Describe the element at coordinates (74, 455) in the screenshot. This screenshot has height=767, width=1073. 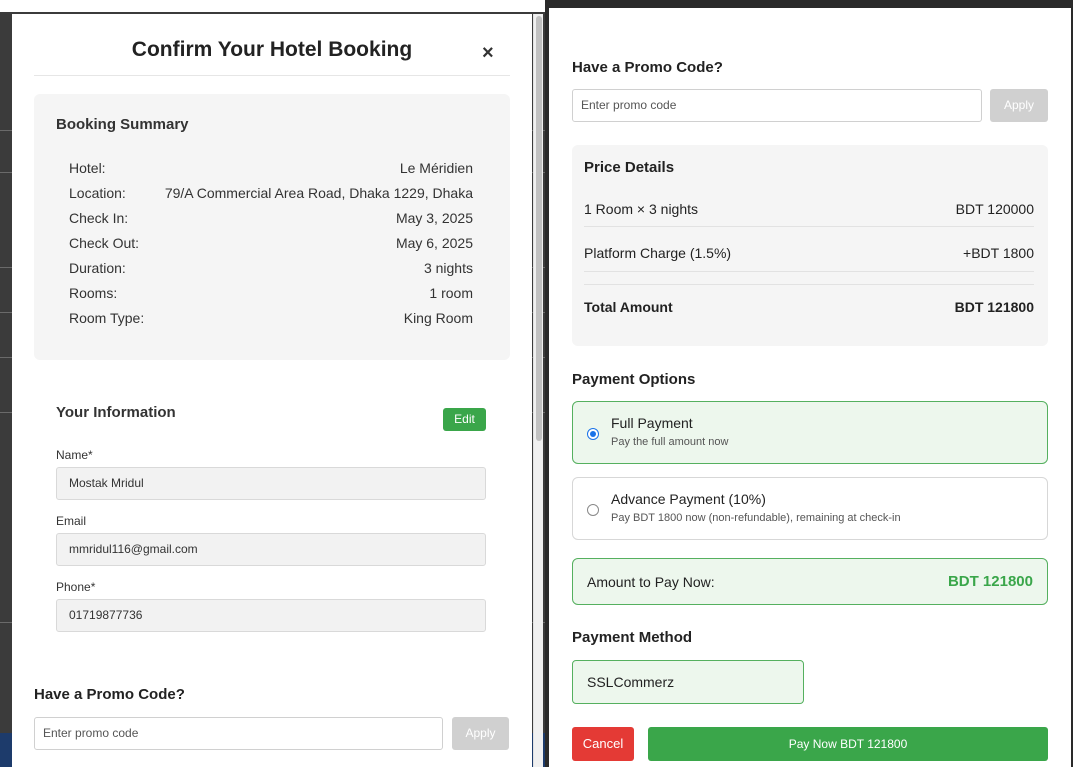
I see `name-label: Name*` at that location.